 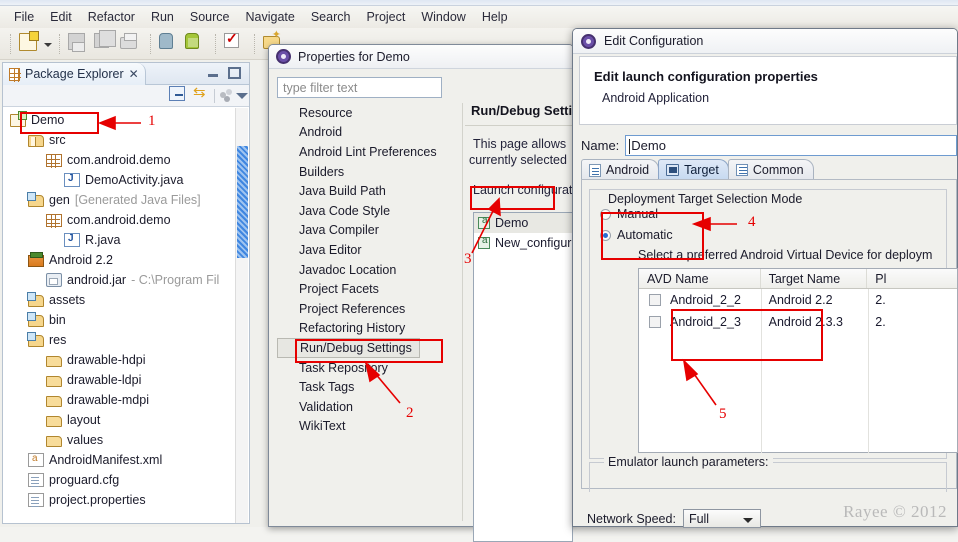 What do you see at coordinates (367, 407) in the screenshot?
I see `properties-item-validation: Validation` at bounding box center [367, 407].